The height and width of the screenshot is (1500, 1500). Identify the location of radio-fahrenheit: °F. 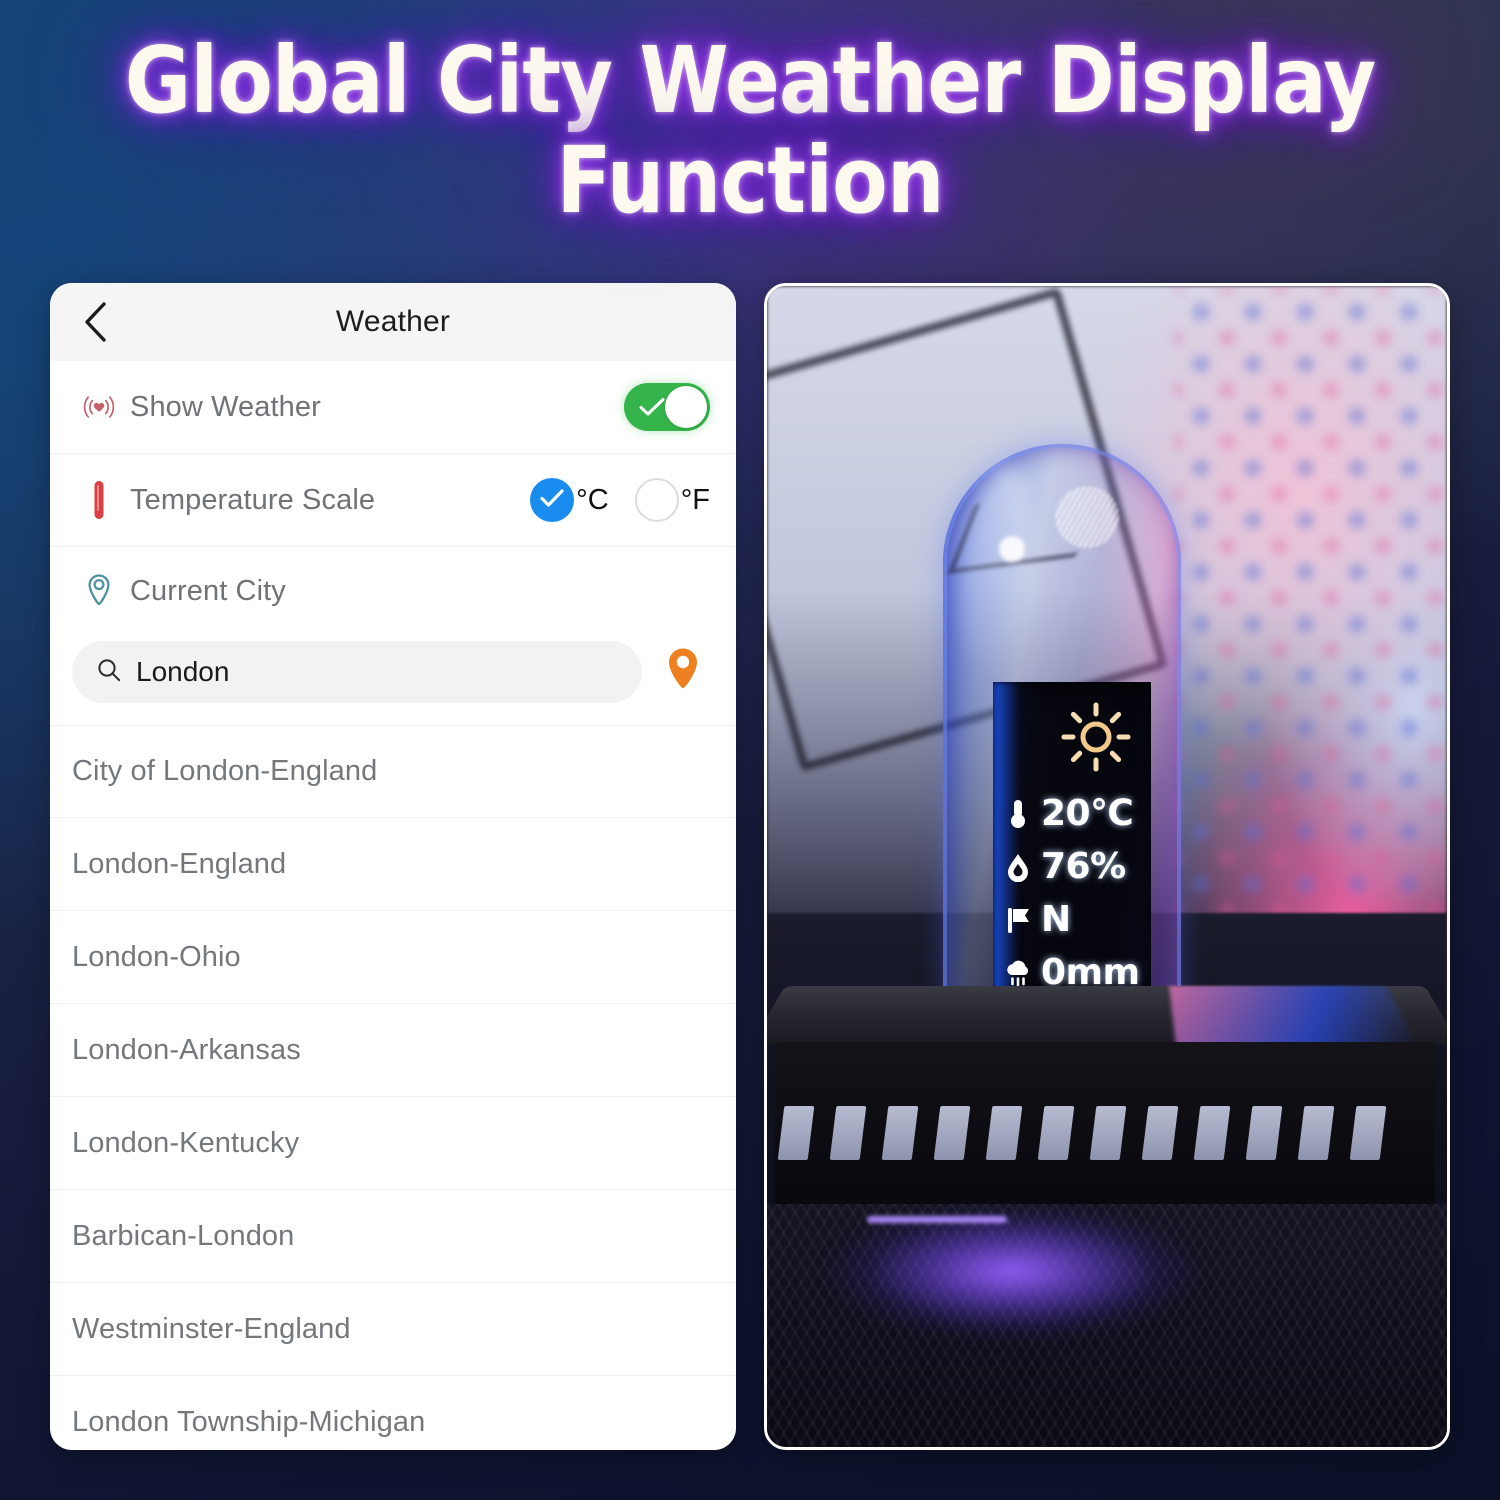
(672, 500).